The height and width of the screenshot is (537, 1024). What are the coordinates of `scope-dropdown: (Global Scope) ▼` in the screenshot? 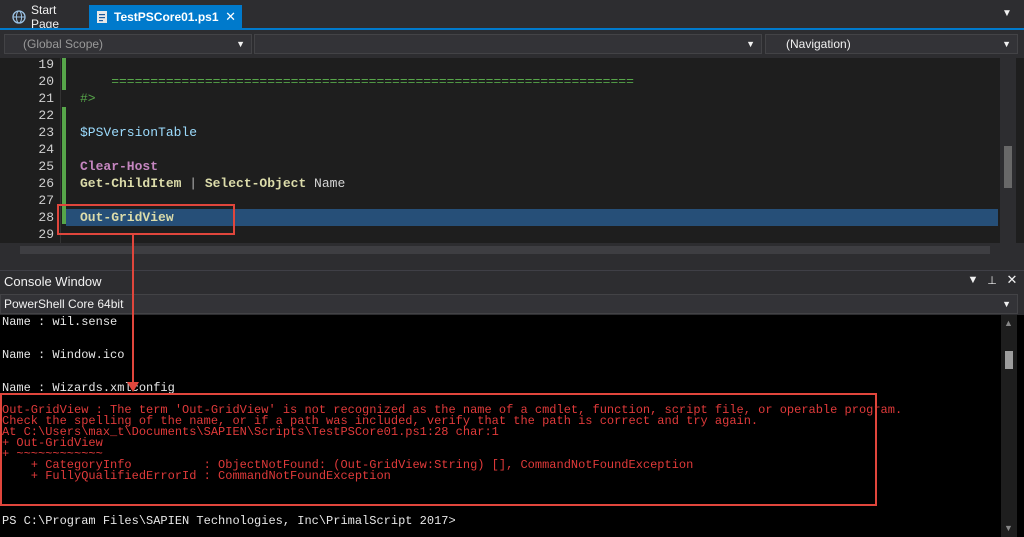 It's located at (128, 44).